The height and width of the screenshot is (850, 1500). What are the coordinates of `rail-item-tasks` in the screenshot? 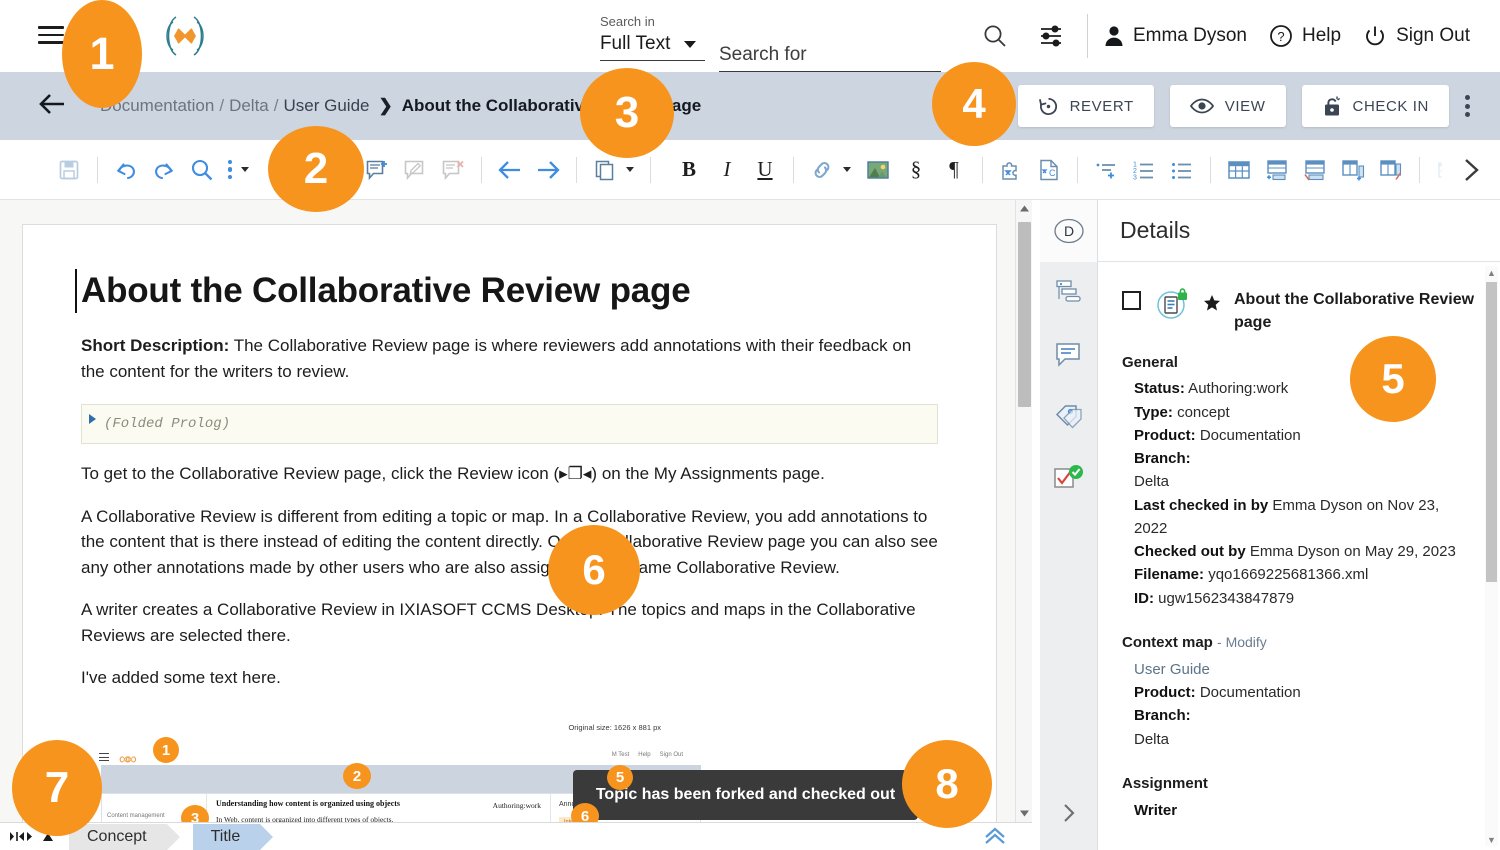 It's located at (1068, 479).